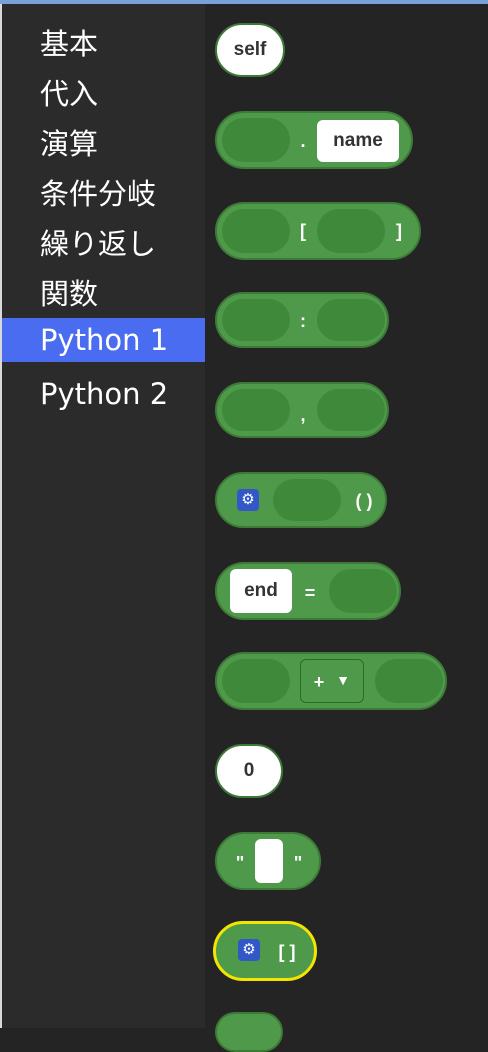 This screenshot has height=1052, width=488. I want to click on string-block: " ", so click(268, 861).